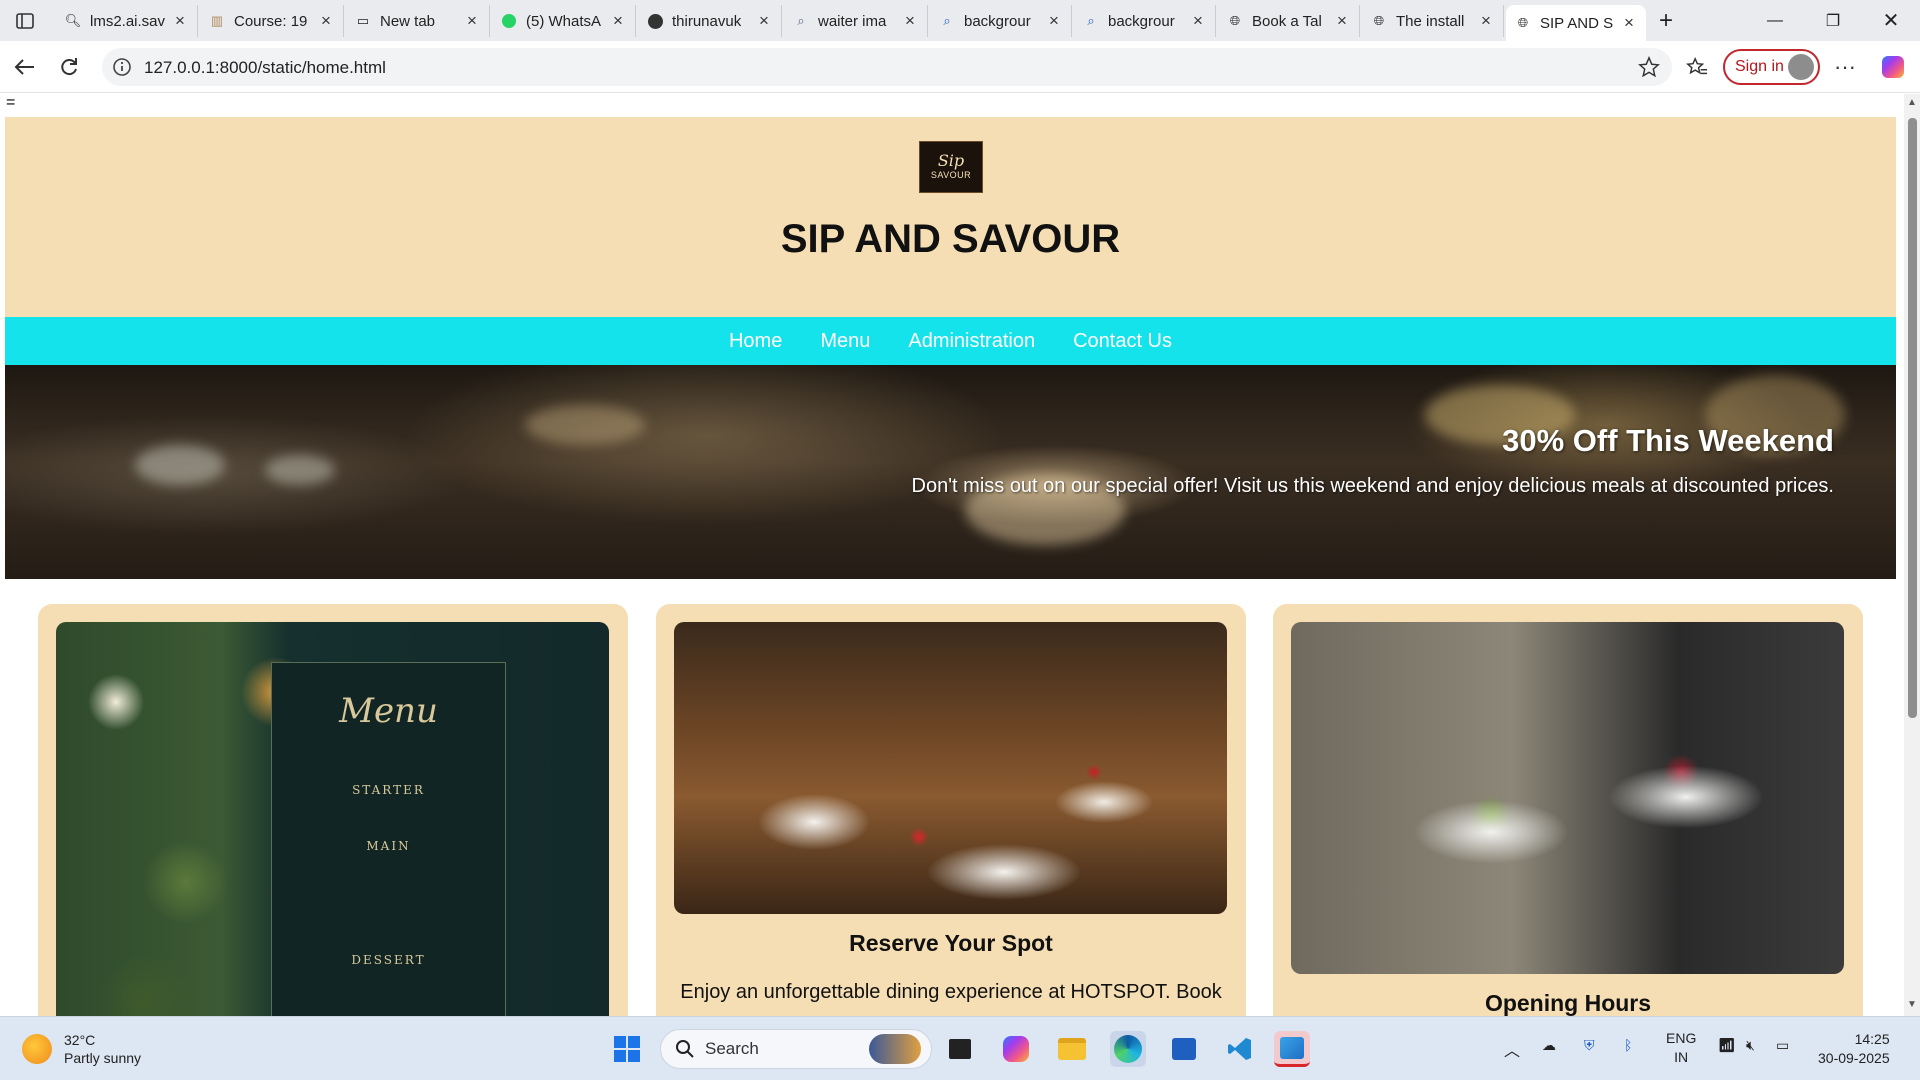  Describe the element at coordinates (509, 21) in the screenshot. I see `whatsapp-icon` at that location.